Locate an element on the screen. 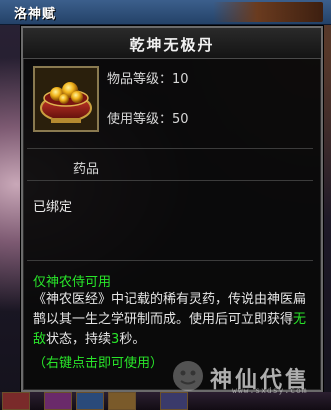 This screenshot has width=331, height=410. top-bar: 洛神赋 is located at coordinates (165, 12).